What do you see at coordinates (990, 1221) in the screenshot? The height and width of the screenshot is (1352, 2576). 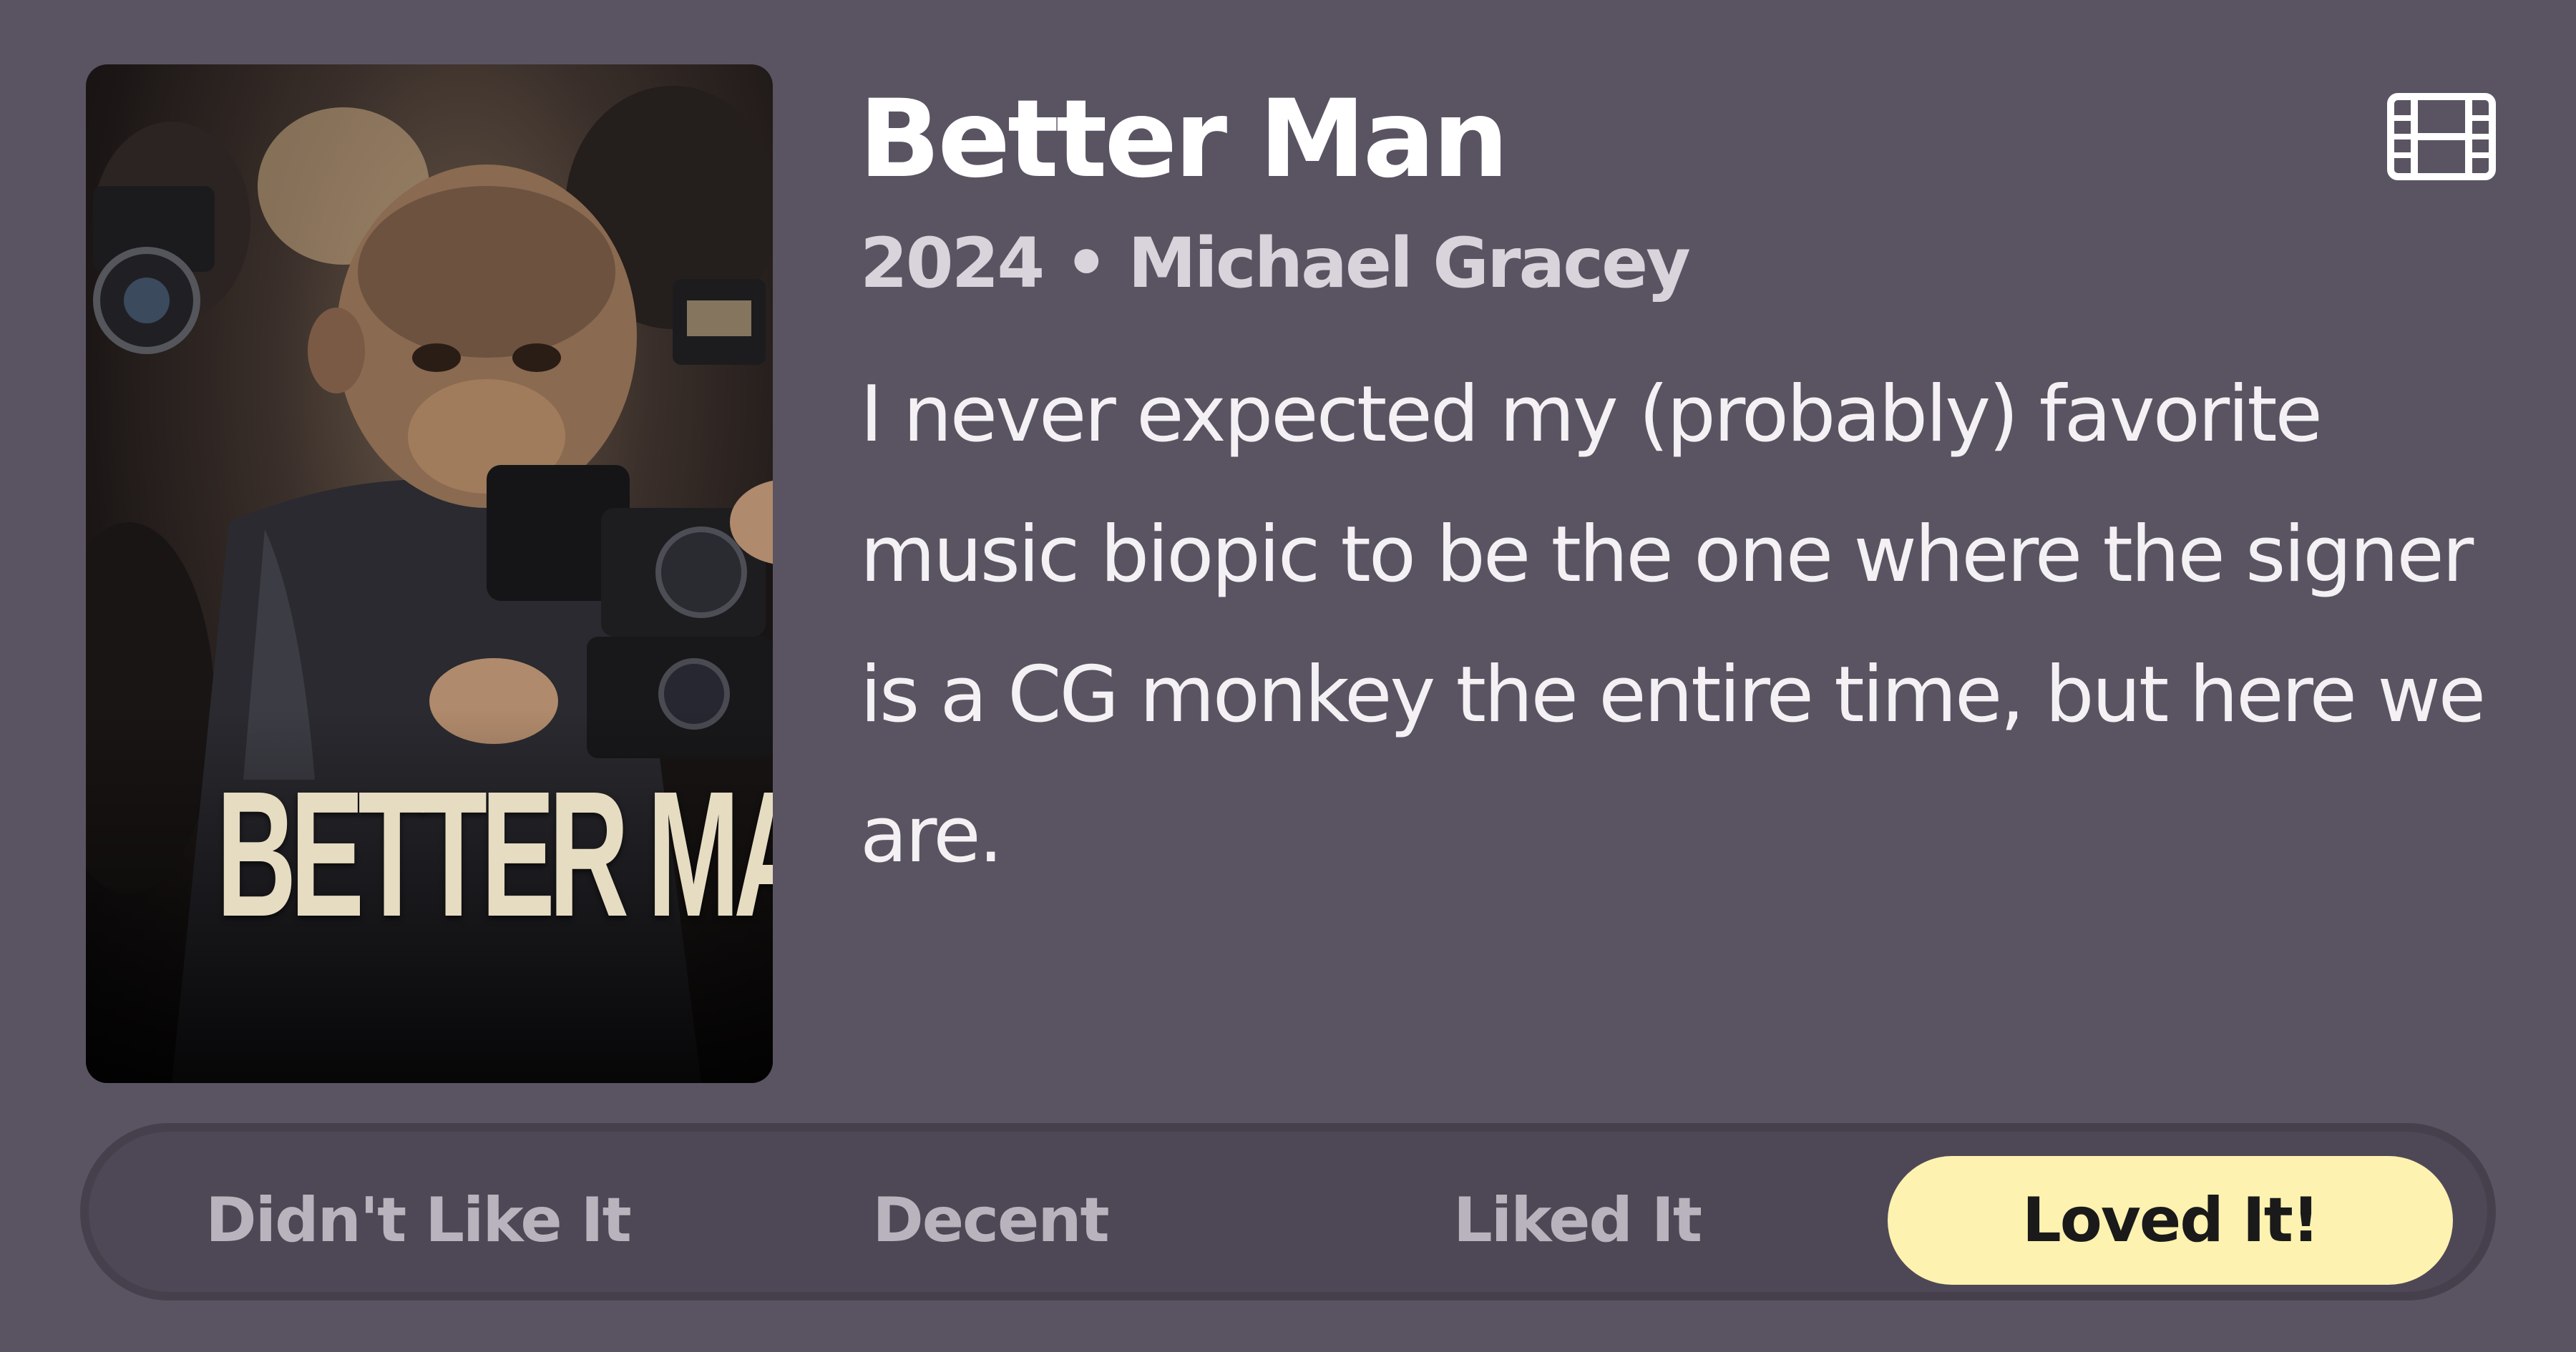 I see `rating-option-decent: Decent` at bounding box center [990, 1221].